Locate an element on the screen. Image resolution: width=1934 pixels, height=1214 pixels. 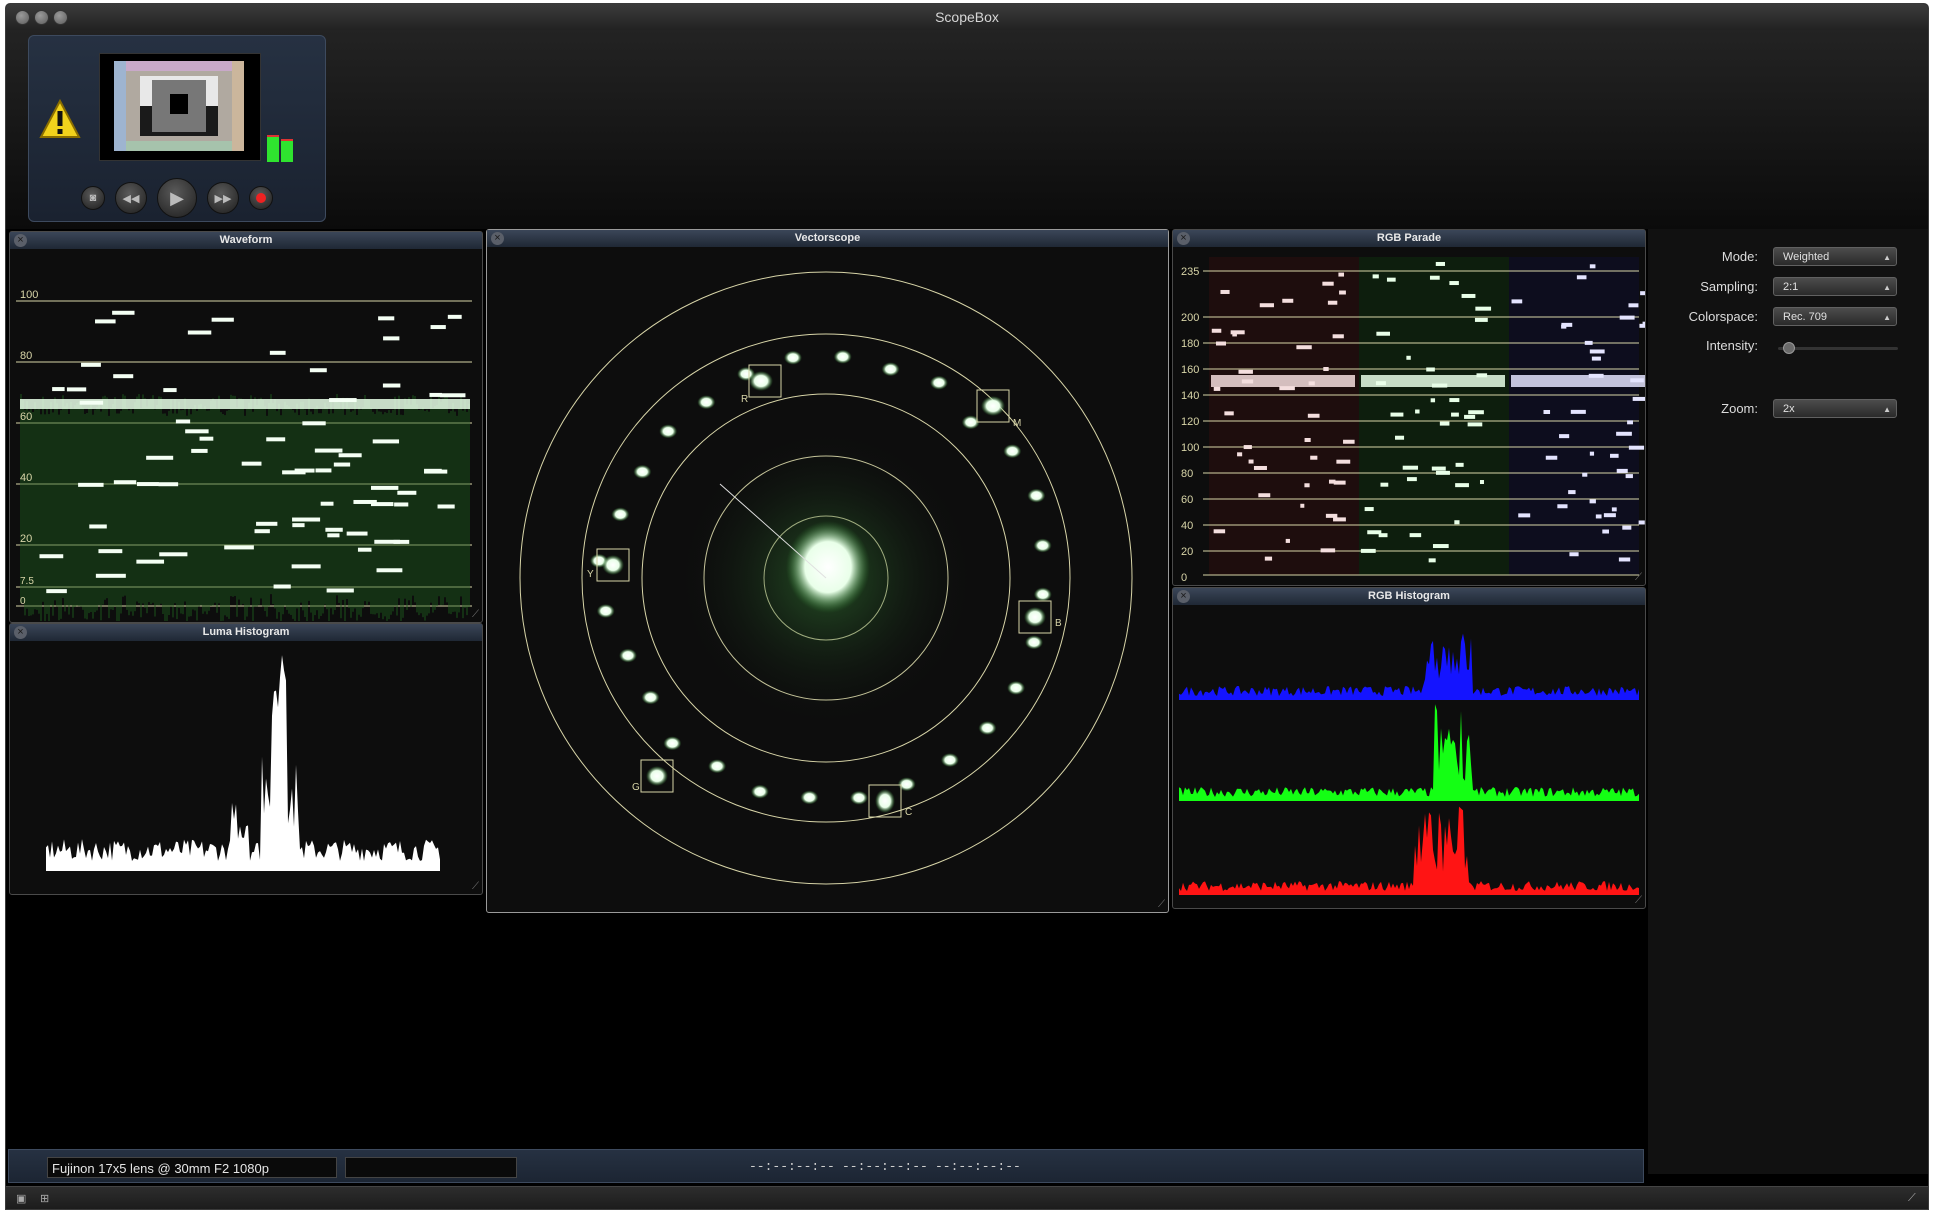
window-title: ScopeBox is located at coordinates (967, 17).